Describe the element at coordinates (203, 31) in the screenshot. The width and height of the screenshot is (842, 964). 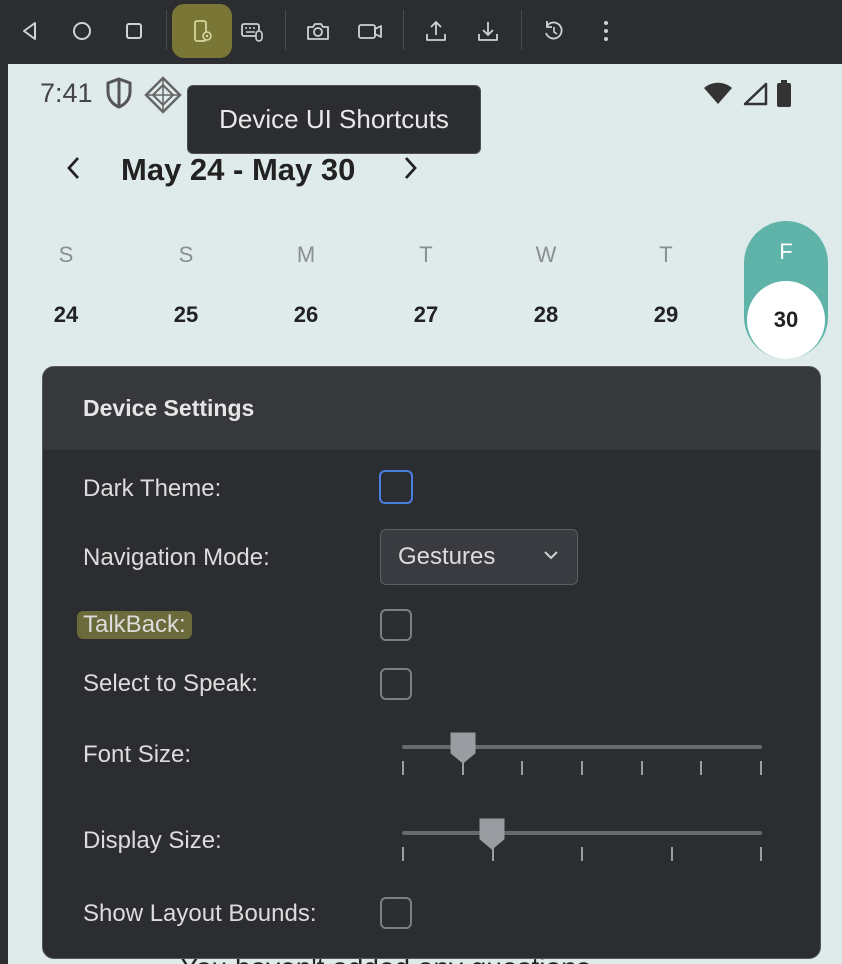
I see `device-ui-shortcuts-icon` at that location.